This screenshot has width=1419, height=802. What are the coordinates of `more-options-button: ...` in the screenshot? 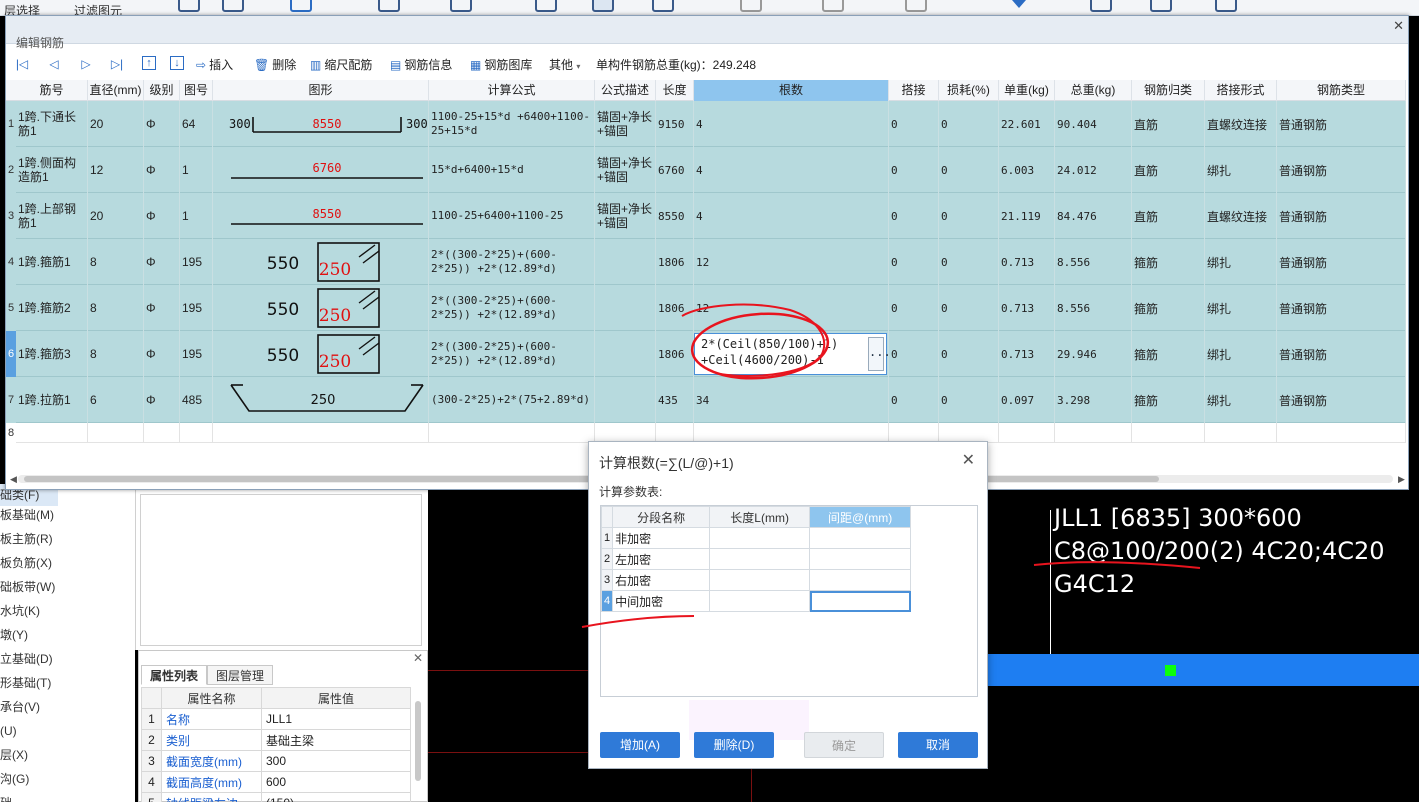 It's located at (878, 354).